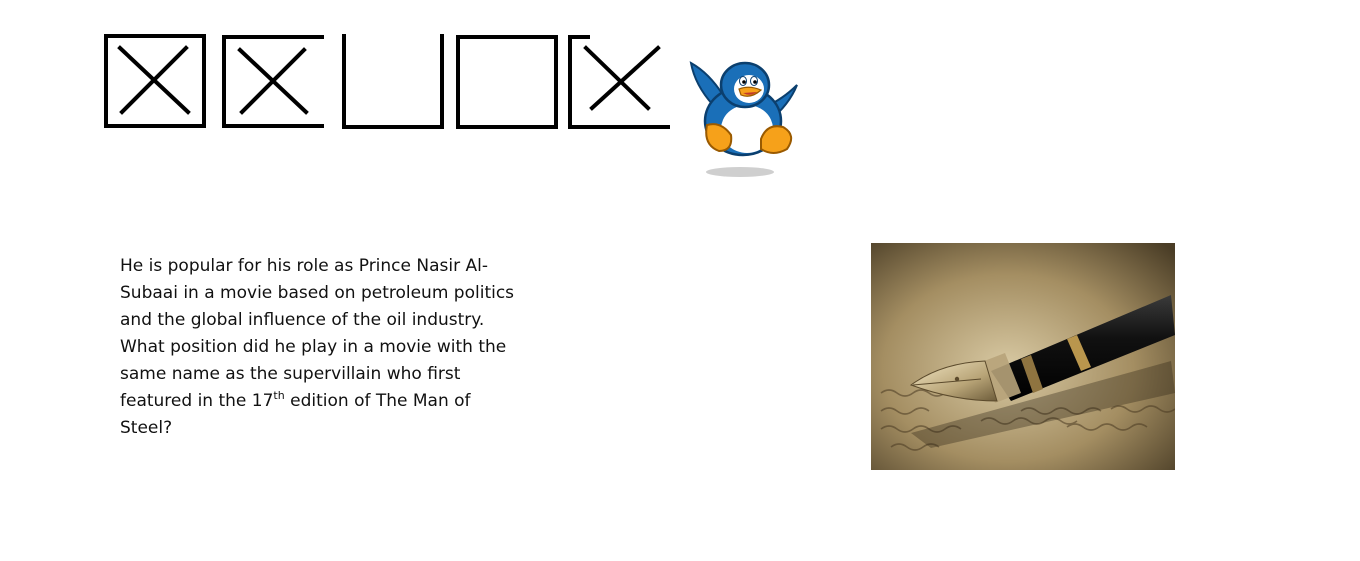 This screenshot has width=1360, height=561. What do you see at coordinates (279, 395) in the screenshot?
I see `ordinal-suffix: th` at bounding box center [279, 395].